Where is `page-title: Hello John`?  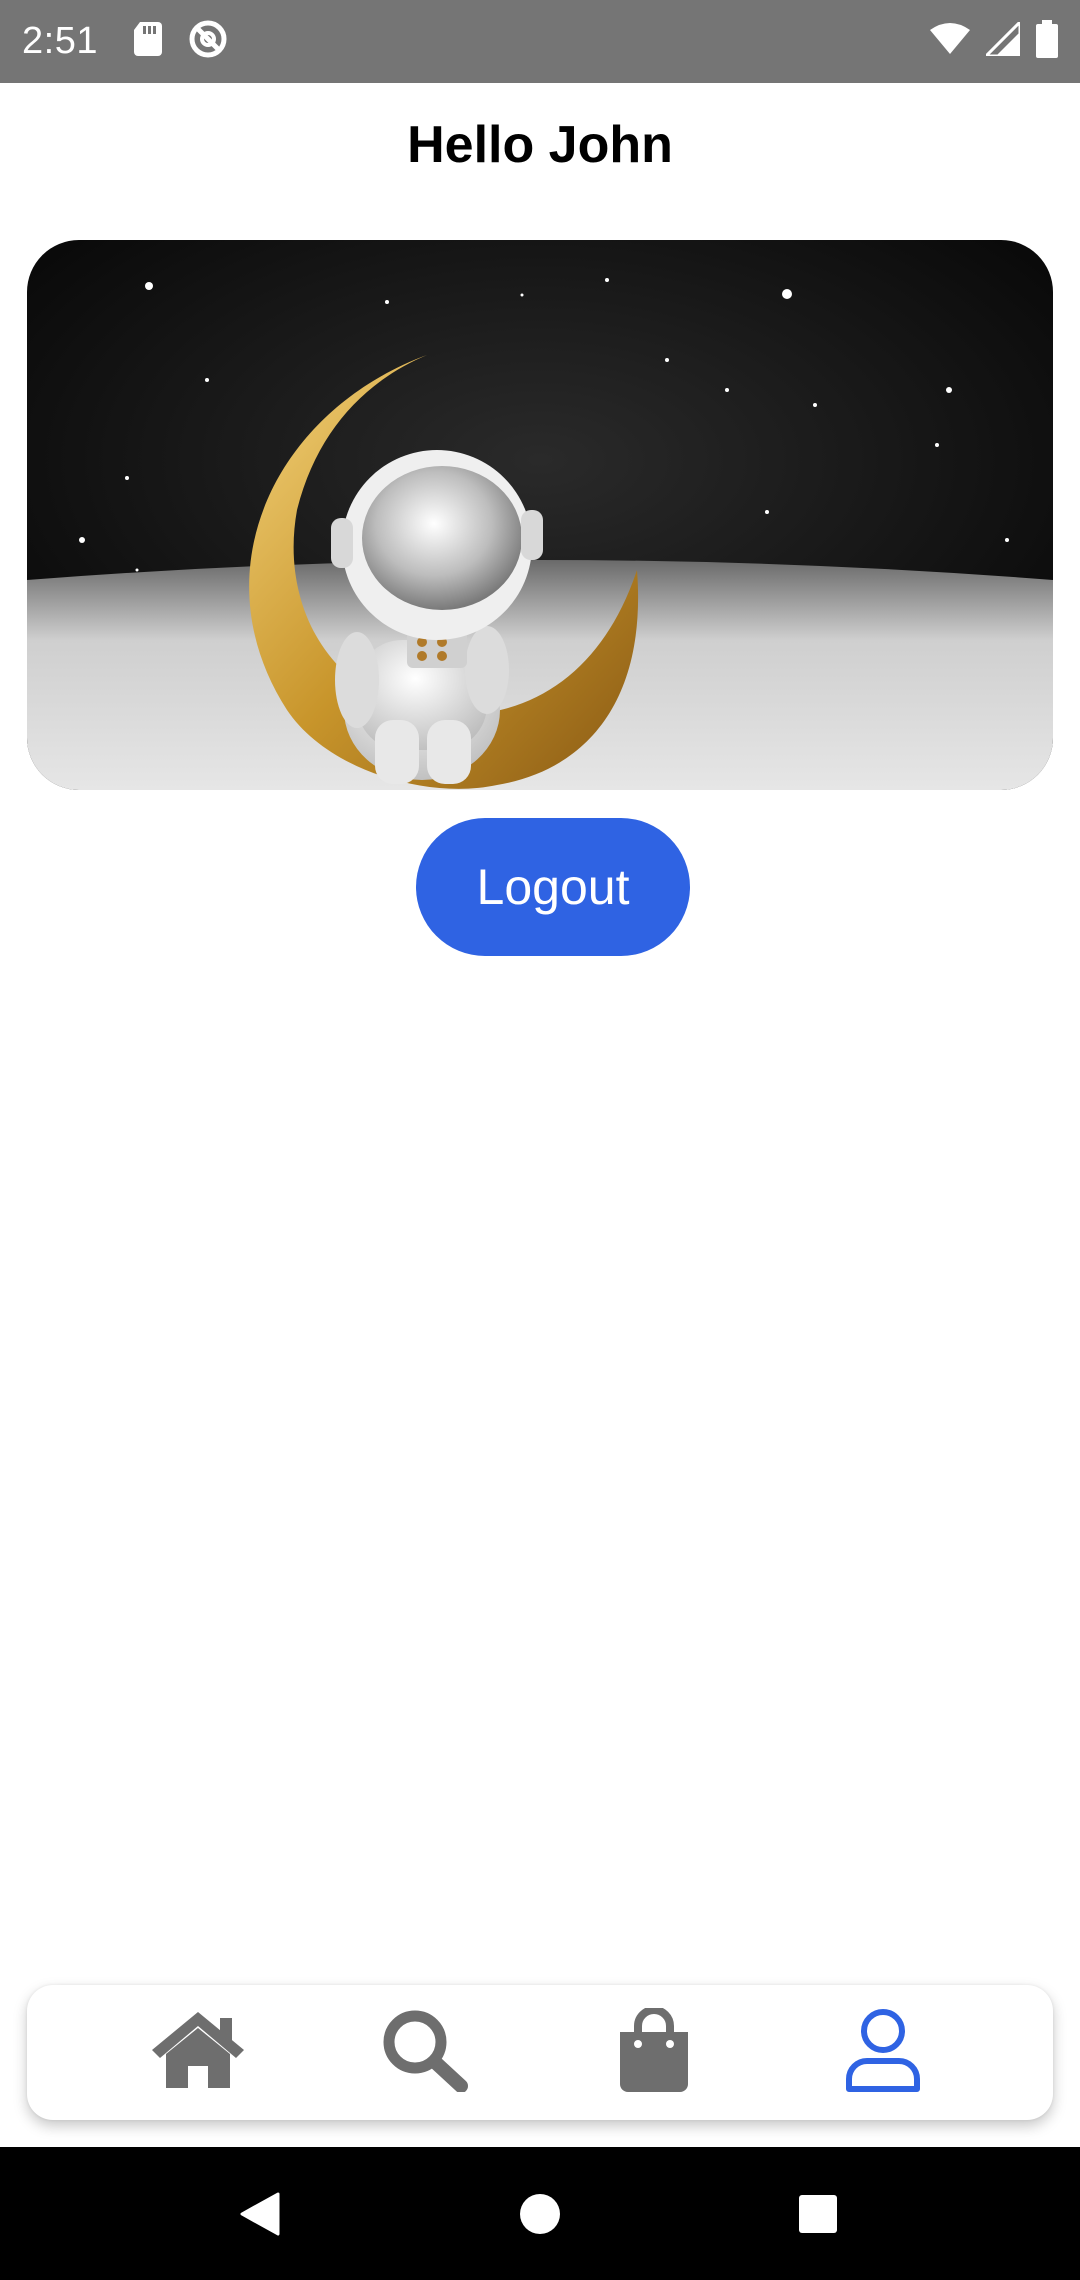
page-title: Hello John is located at coordinates (540, 145).